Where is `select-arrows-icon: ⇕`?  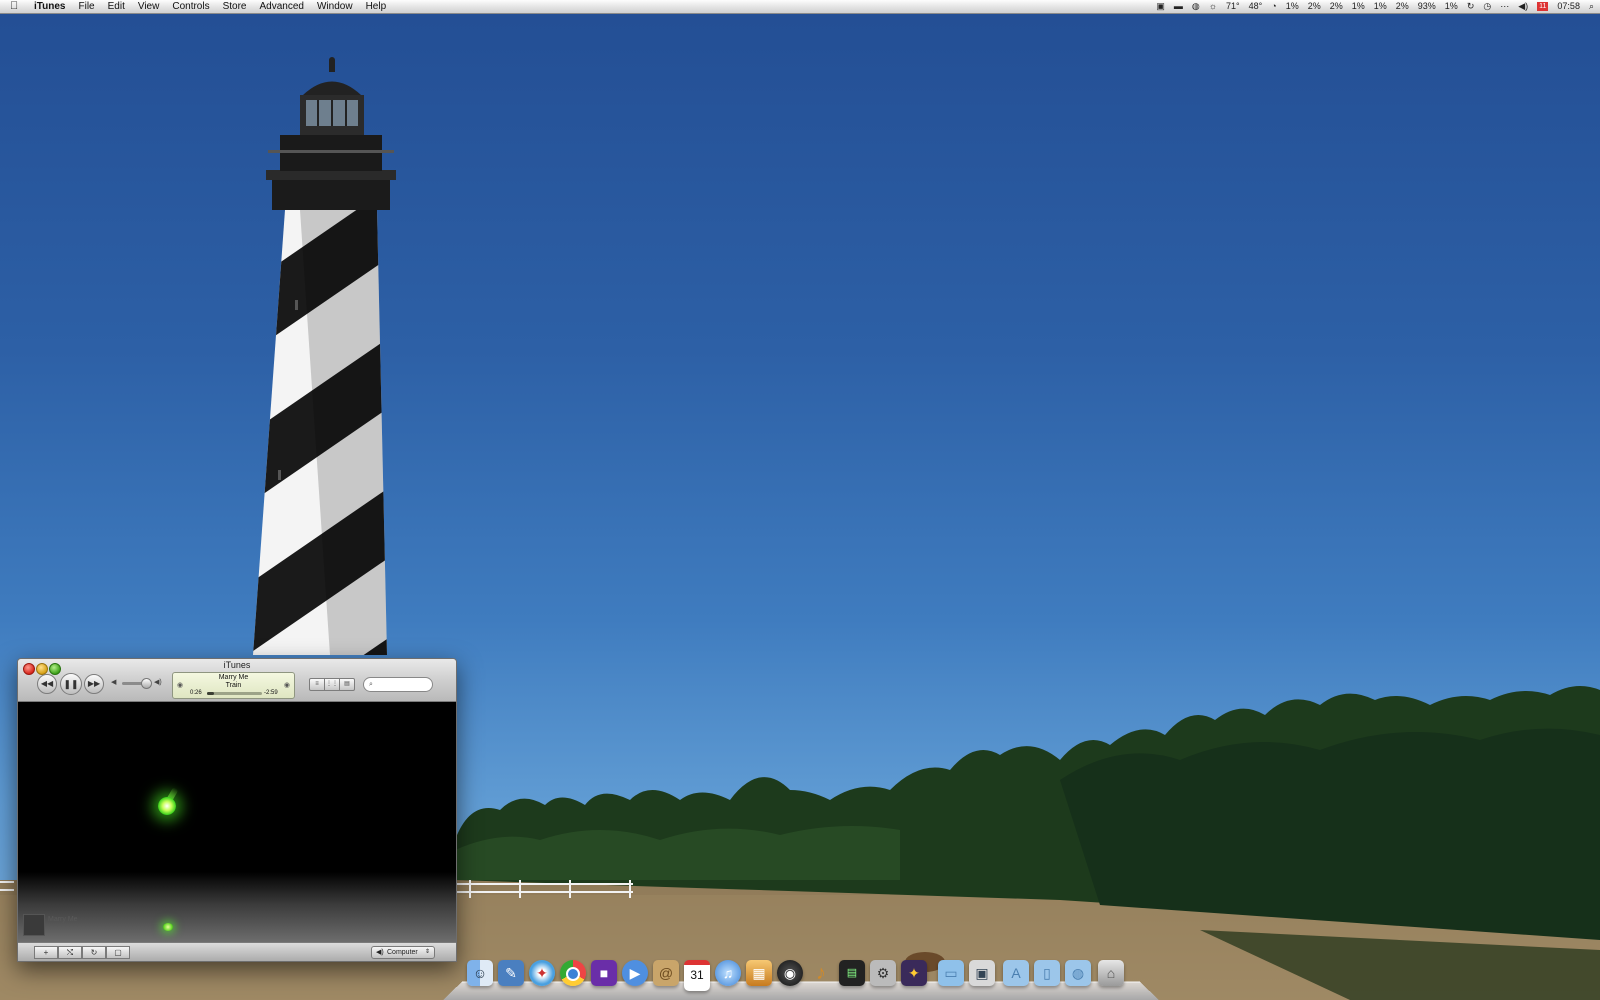
select-arrows-icon: ⇕ is located at coordinates (427, 952).